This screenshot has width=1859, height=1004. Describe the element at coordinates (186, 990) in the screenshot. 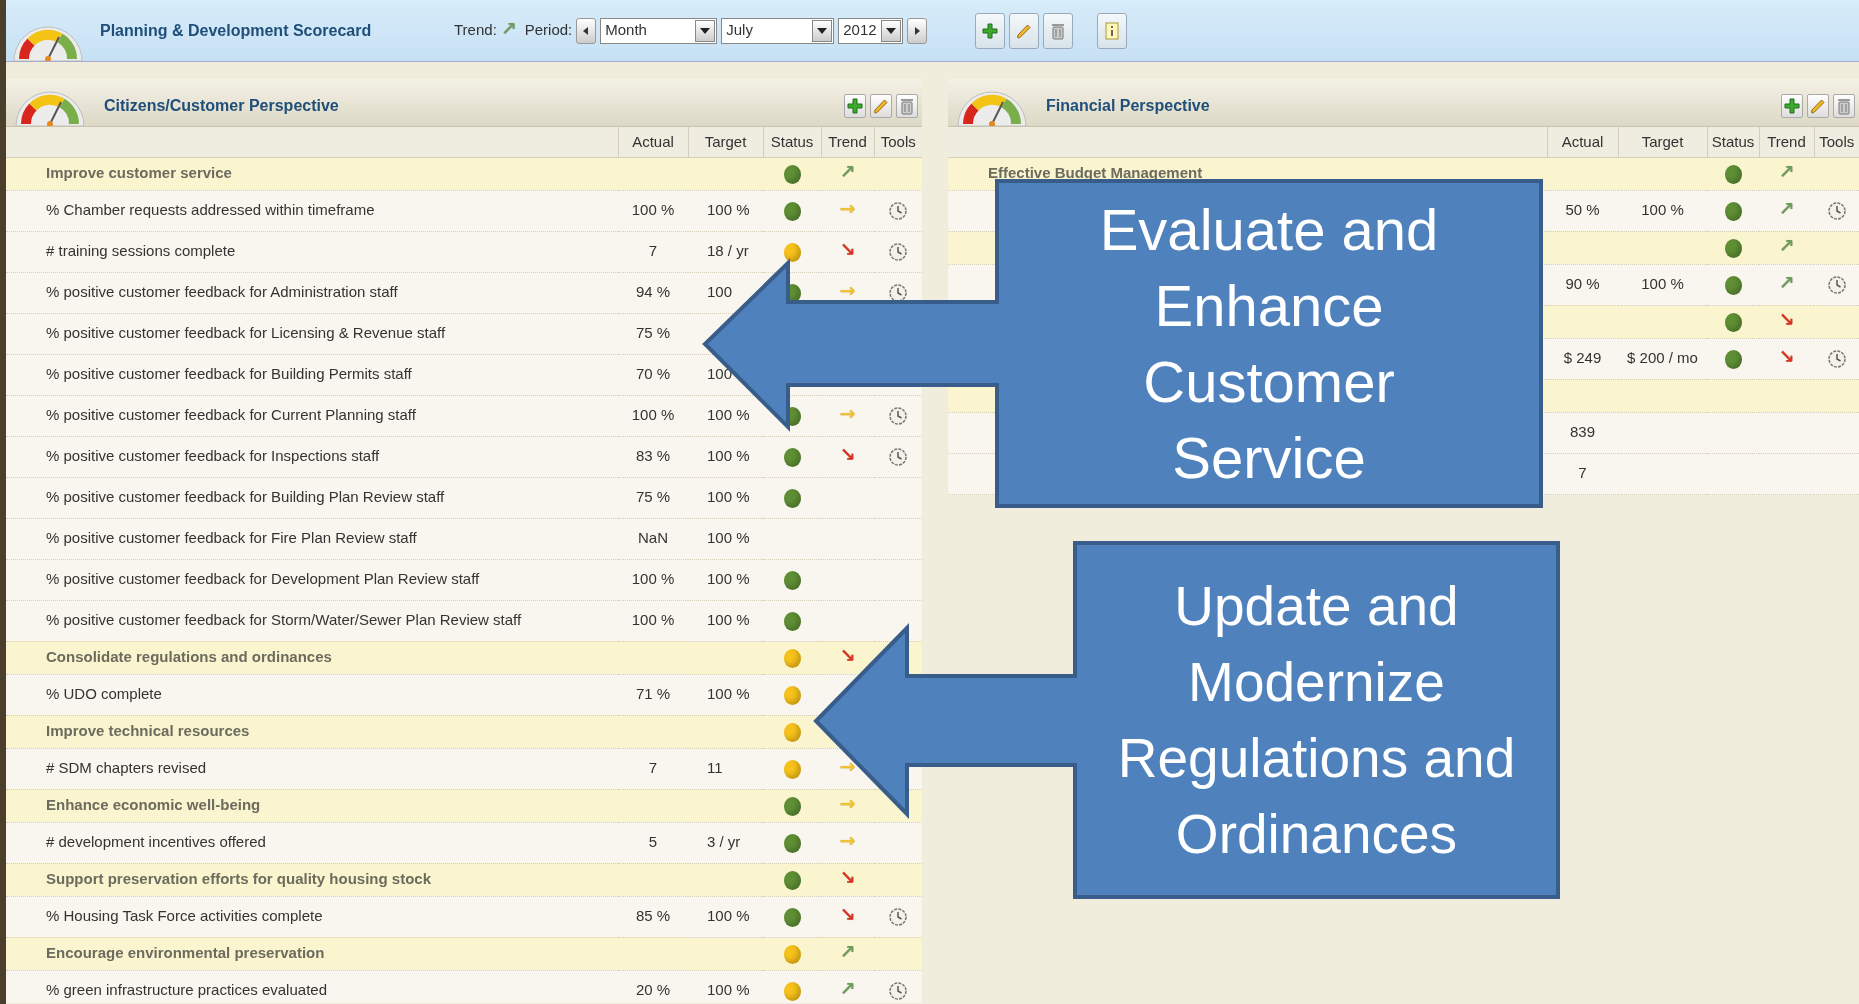

I see `measure-name: % green infrastructure practices evaluated` at that location.